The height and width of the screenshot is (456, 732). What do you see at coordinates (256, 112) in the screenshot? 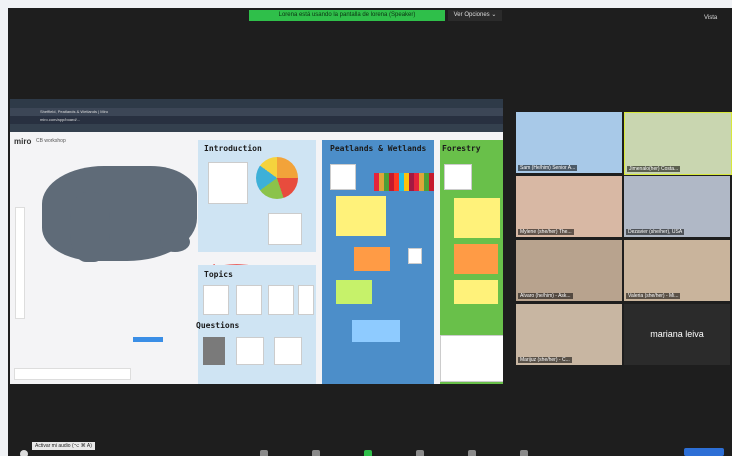
I see `browser-tabs: Sheffield, Peatlands & Wetlands | Miro` at bounding box center [256, 112].